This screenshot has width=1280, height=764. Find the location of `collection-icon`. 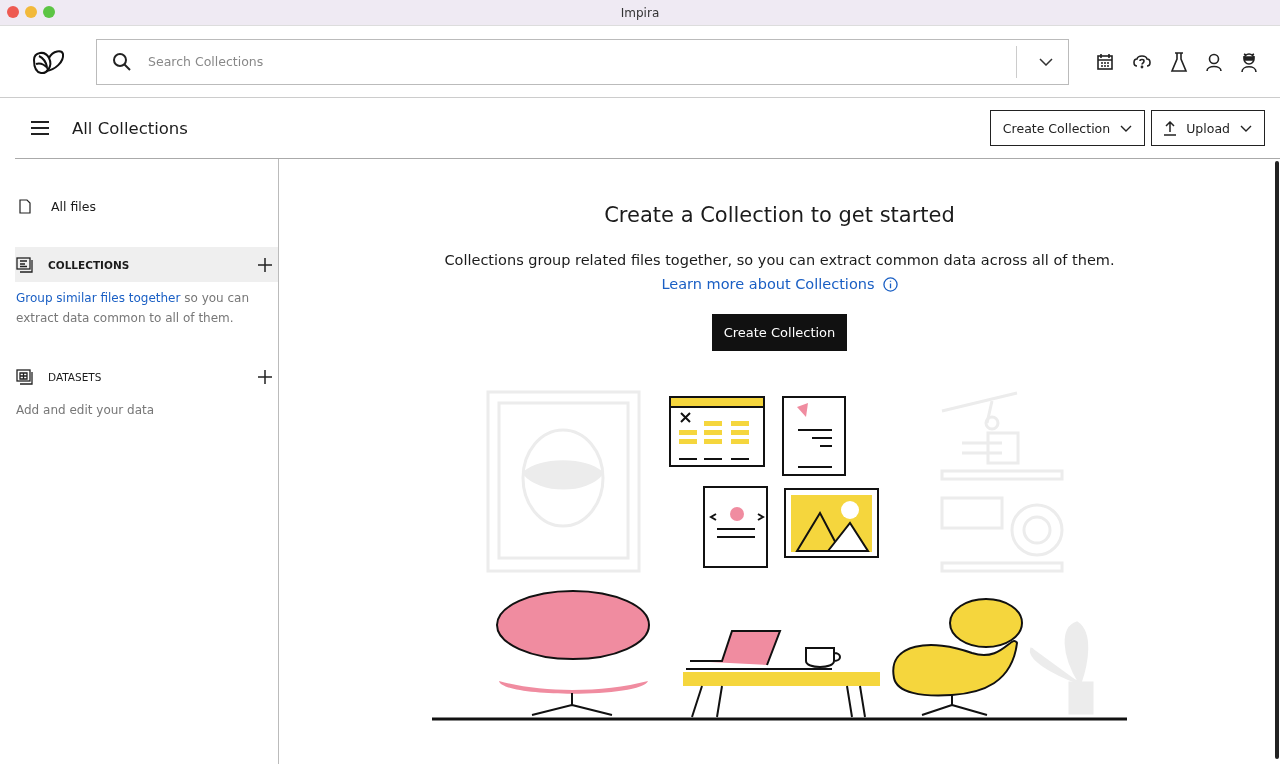

collection-icon is located at coordinates (25, 264).